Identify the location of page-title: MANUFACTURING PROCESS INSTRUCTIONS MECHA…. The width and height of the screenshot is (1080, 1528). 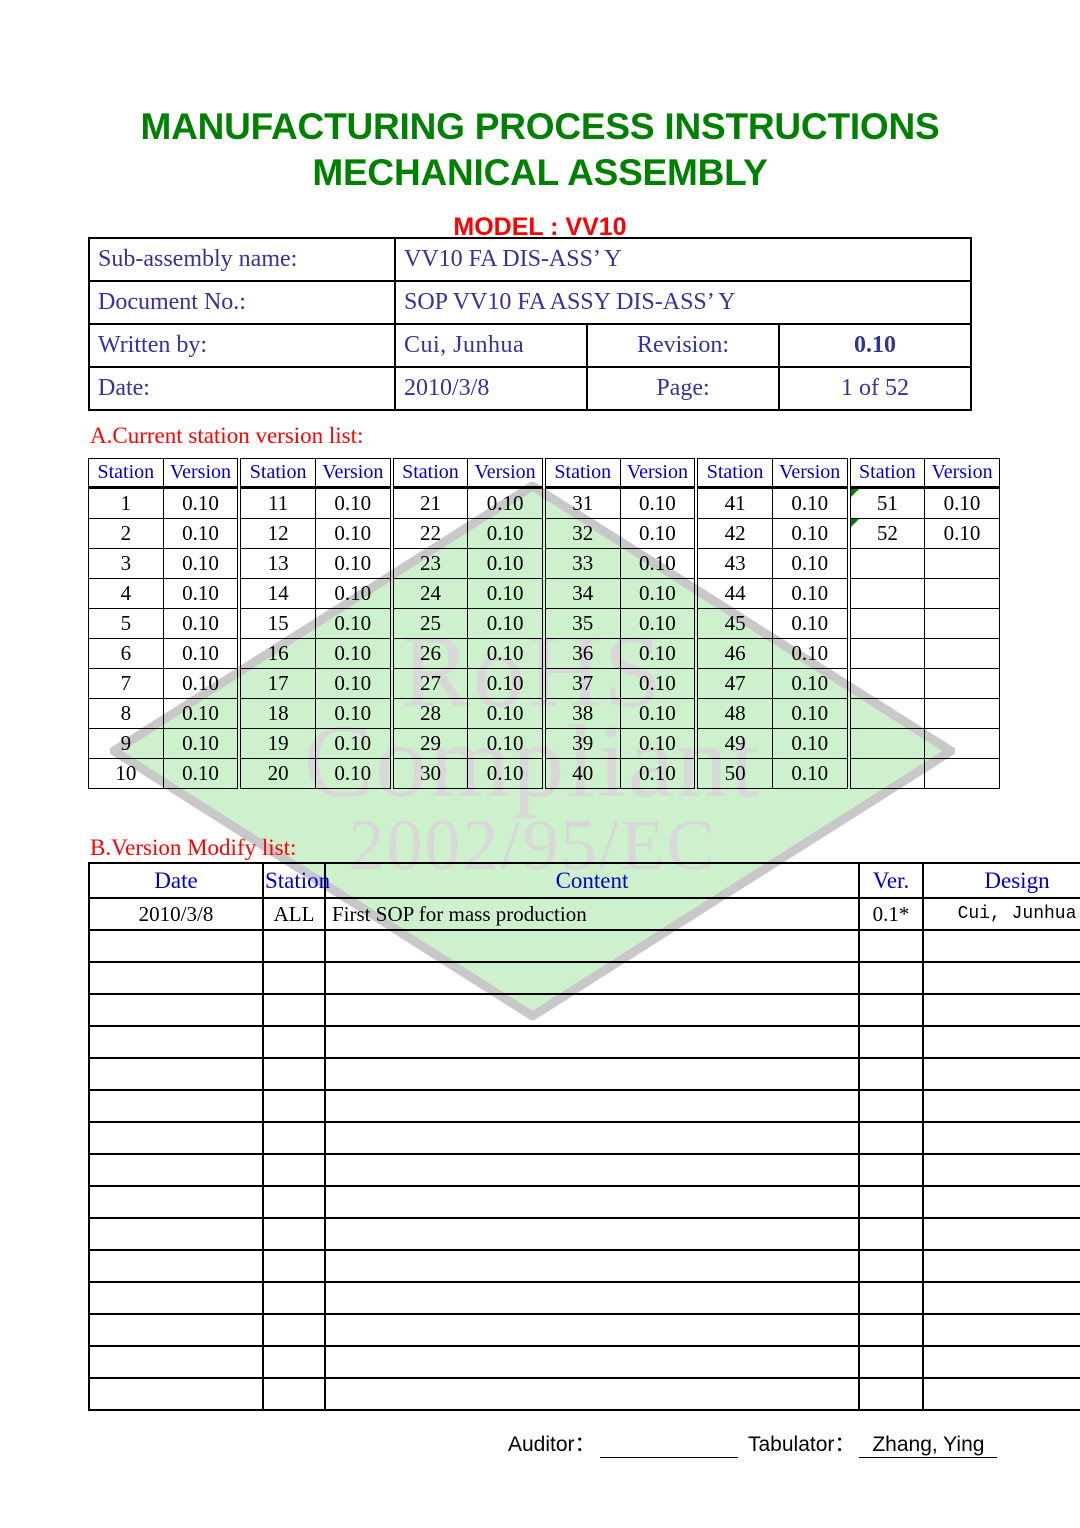
(540, 150).